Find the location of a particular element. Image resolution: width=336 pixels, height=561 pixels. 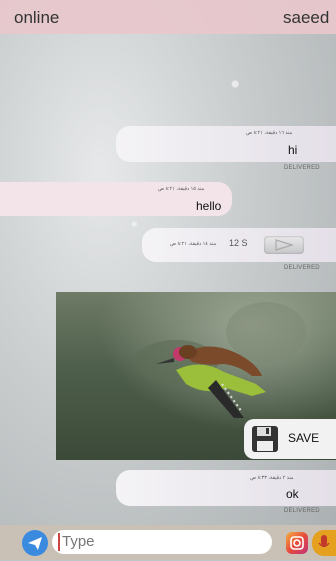

message-timestamp: منذ ٢ دقيقة، ٨:٣٣ ص is located at coordinates (272, 478).